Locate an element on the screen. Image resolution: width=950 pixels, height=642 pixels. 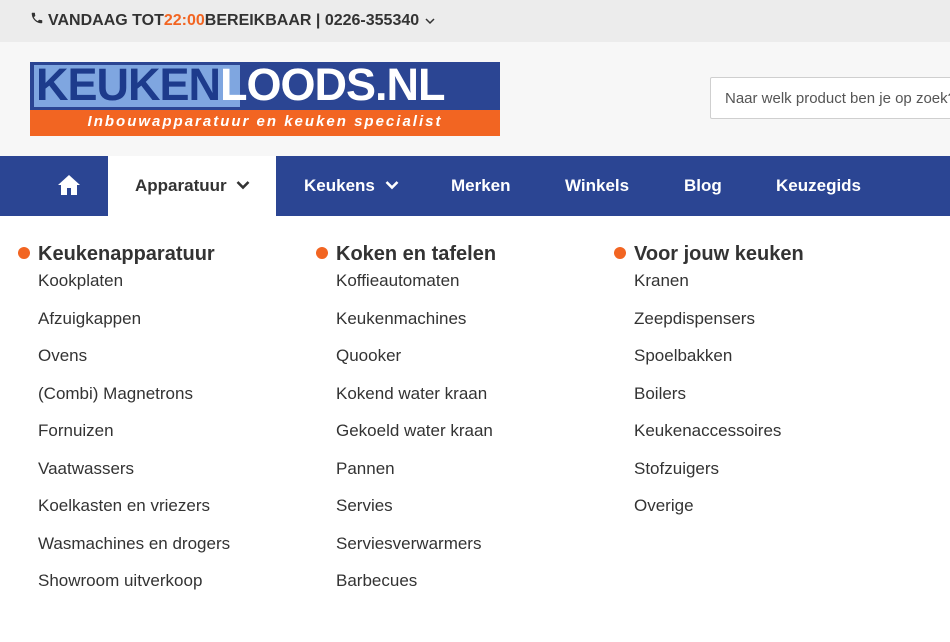
menu-link: Showroom uitverkoop is located at coordinates (134, 589).